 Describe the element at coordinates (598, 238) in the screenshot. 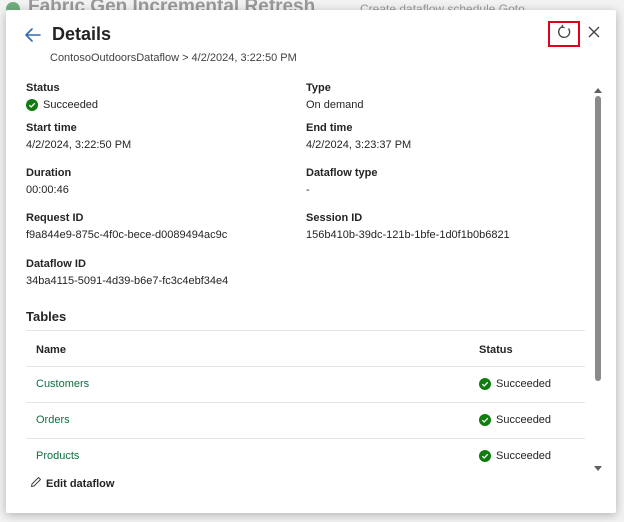

I see `scrollbar-thumb` at that location.